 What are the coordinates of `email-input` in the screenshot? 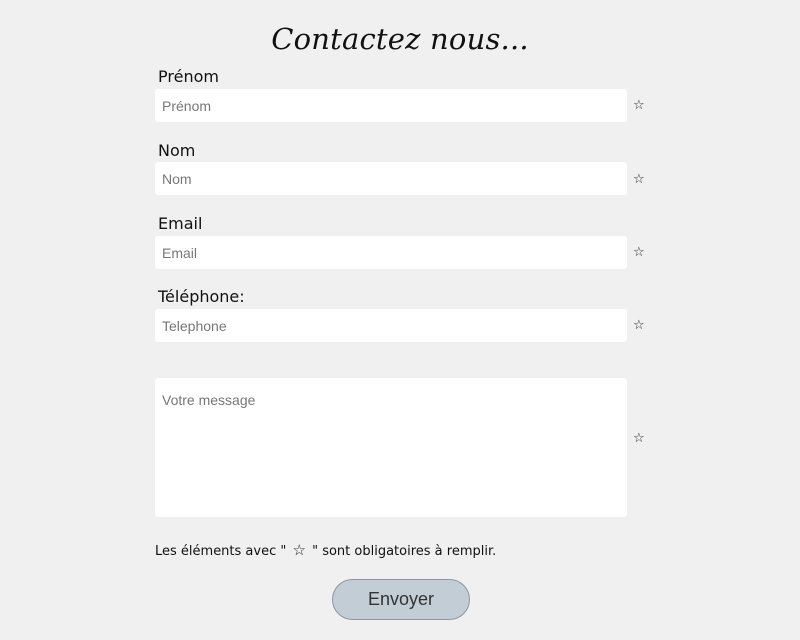 It's located at (391, 252).